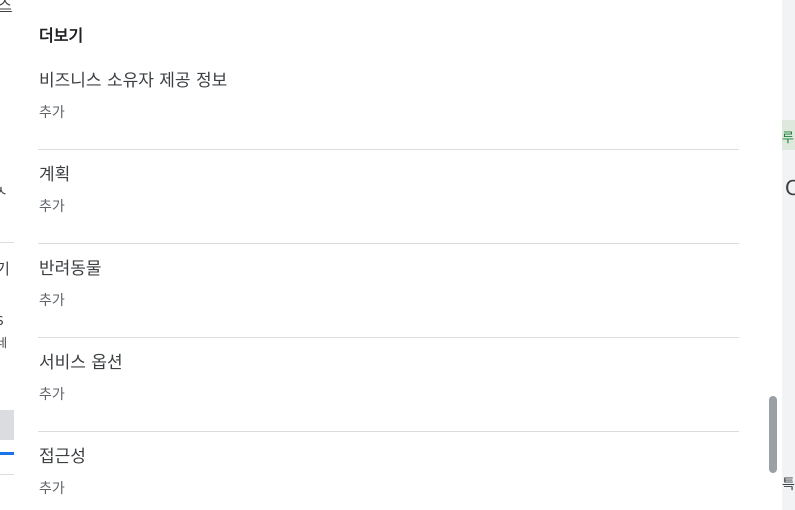 Image resolution: width=795 pixels, height=510 pixels. Describe the element at coordinates (2, 321) in the screenshot. I see `background-fragment: S` at that location.